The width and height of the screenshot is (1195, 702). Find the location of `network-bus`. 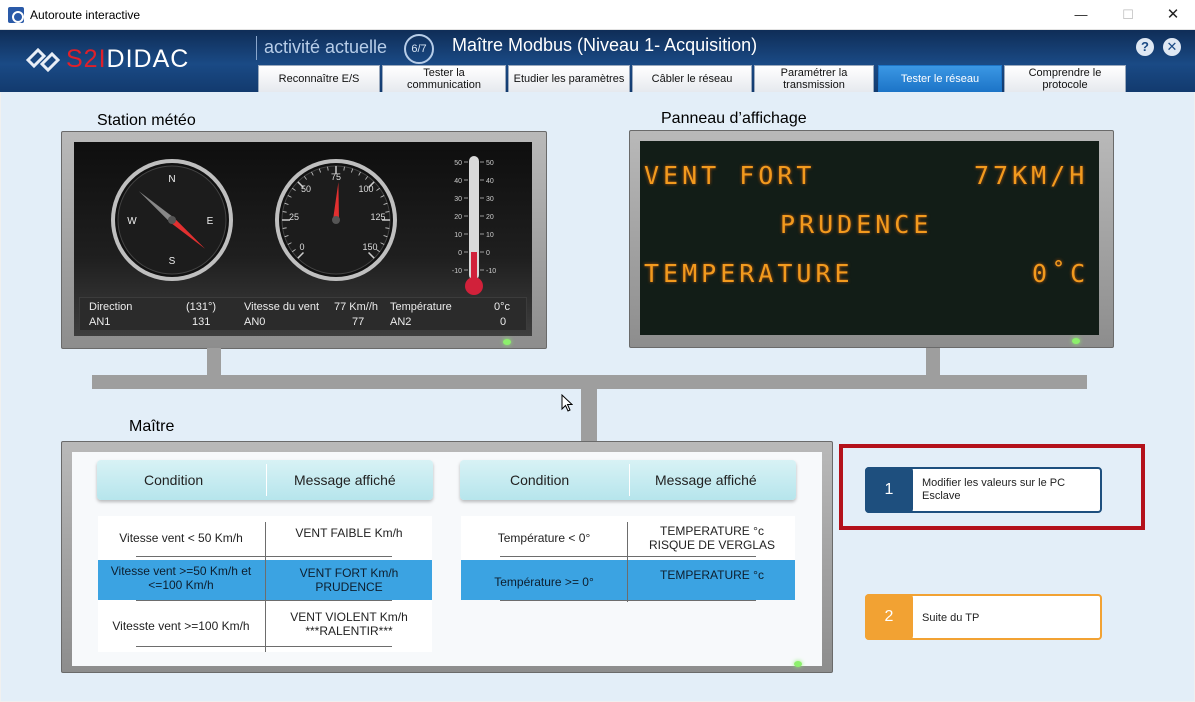

network-bus is located at coordinates (589, 382).